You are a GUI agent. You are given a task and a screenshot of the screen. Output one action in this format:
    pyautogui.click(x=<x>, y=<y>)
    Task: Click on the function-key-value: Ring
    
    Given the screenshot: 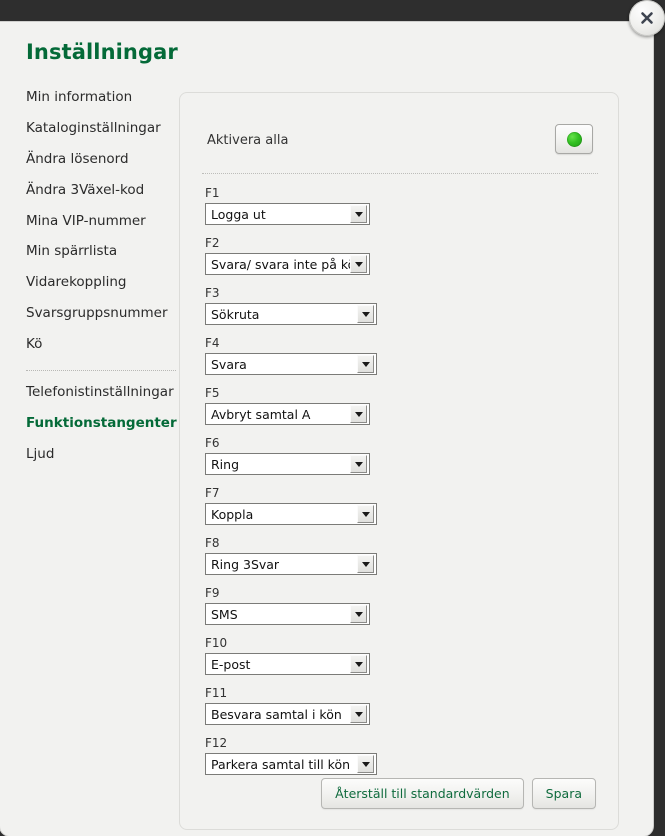 What is the action you would take?
    pyautogui.click(x=225, y=464)
    